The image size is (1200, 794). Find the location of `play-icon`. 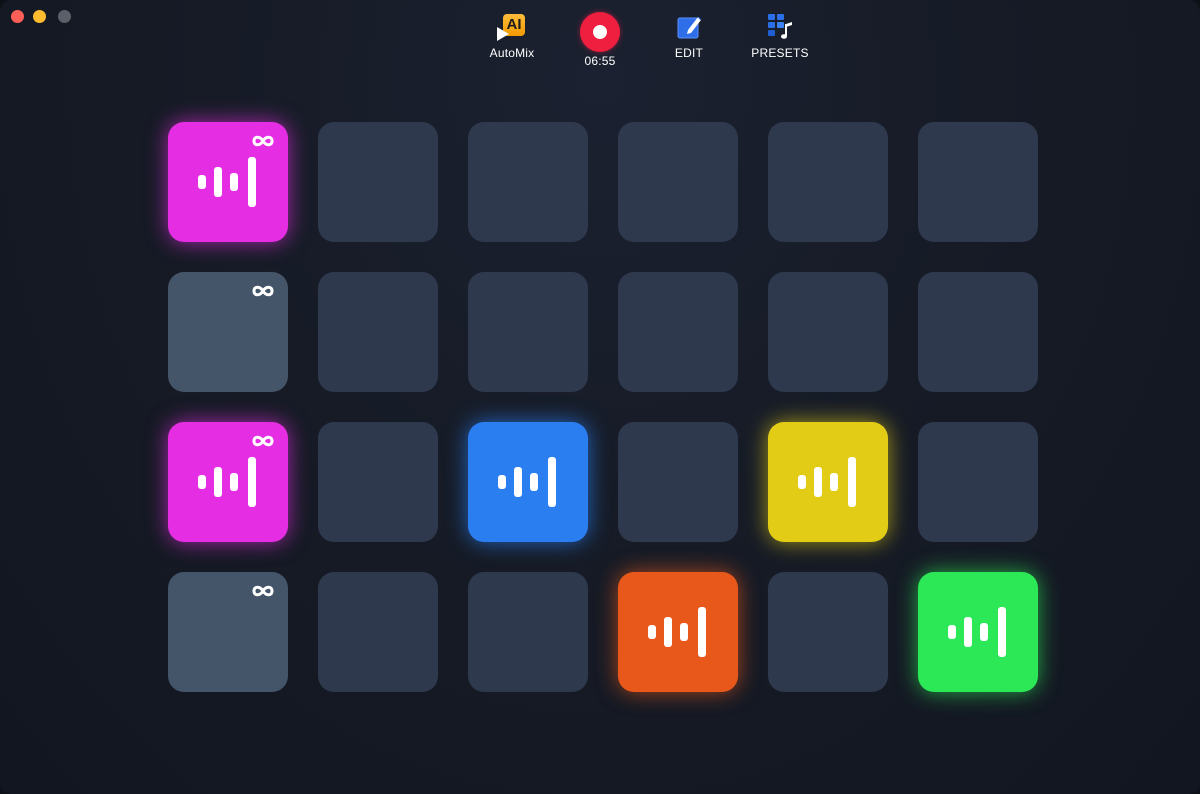

play-icon is located at coordinates (503, 34).